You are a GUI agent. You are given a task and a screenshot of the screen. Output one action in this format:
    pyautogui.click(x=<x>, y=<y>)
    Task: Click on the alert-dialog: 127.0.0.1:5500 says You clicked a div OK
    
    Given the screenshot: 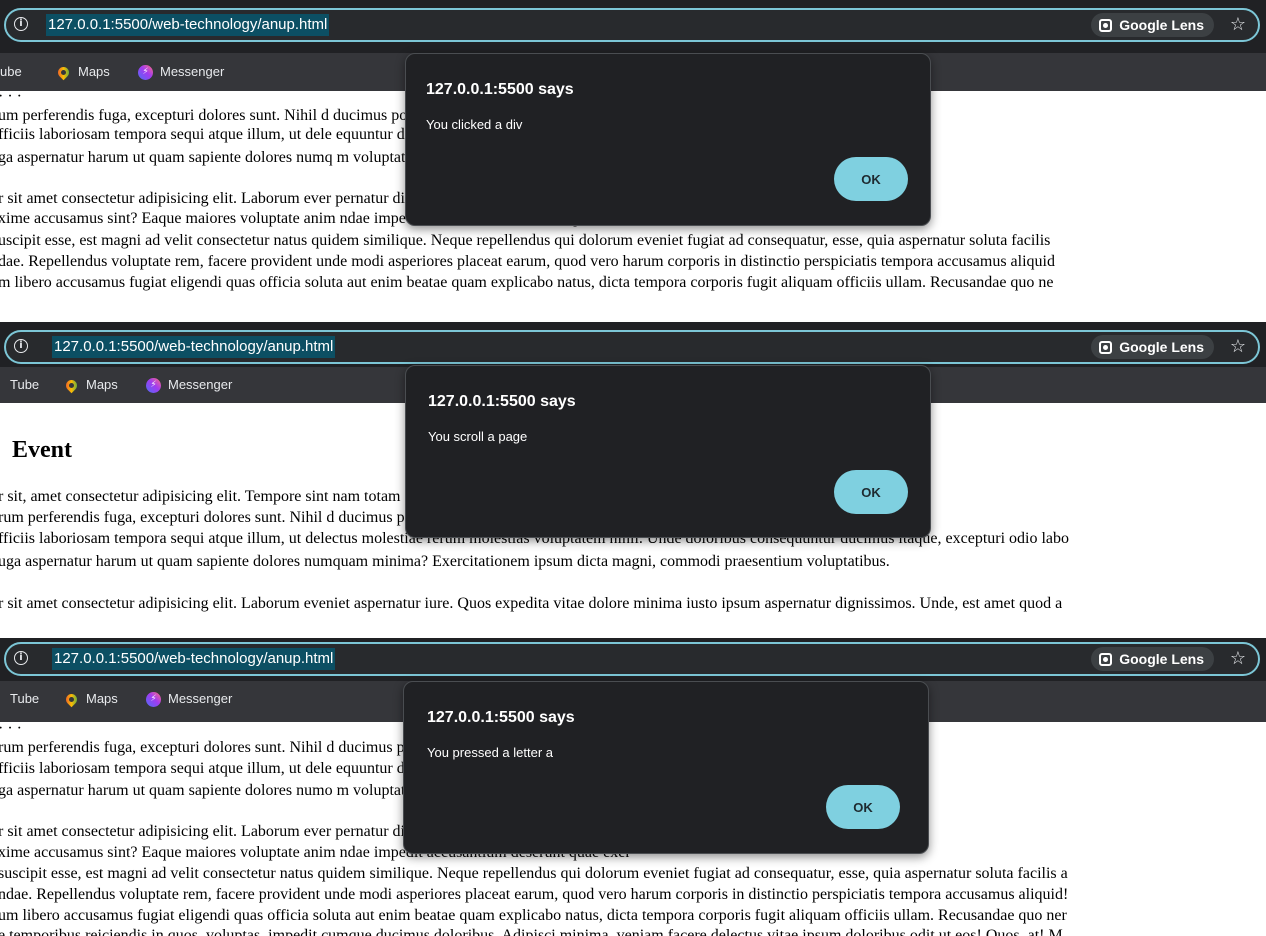 What is the action you would take?
    pyautogui.click(x=668, y=139)
    